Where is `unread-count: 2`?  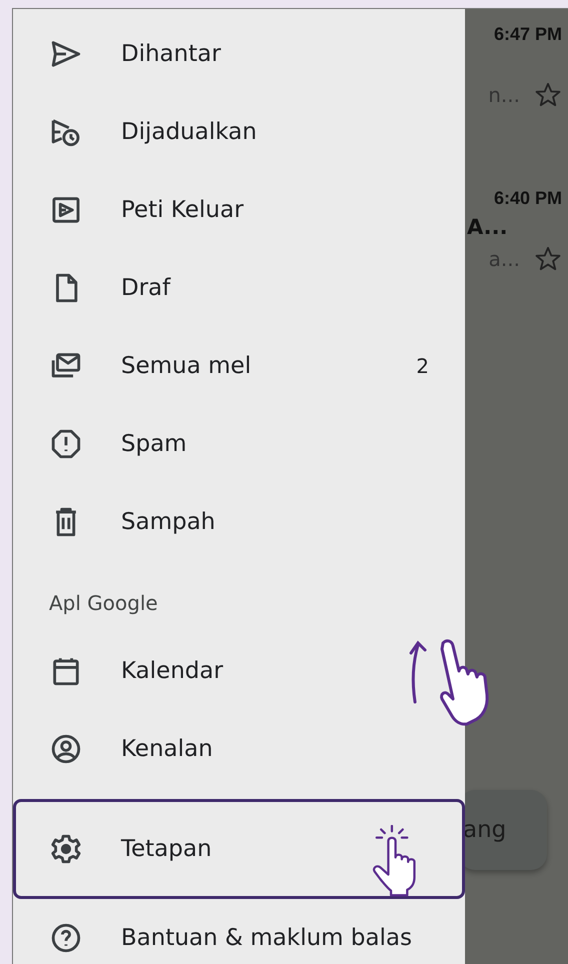 unread-count: 2 is located at coordinates (422, 366).